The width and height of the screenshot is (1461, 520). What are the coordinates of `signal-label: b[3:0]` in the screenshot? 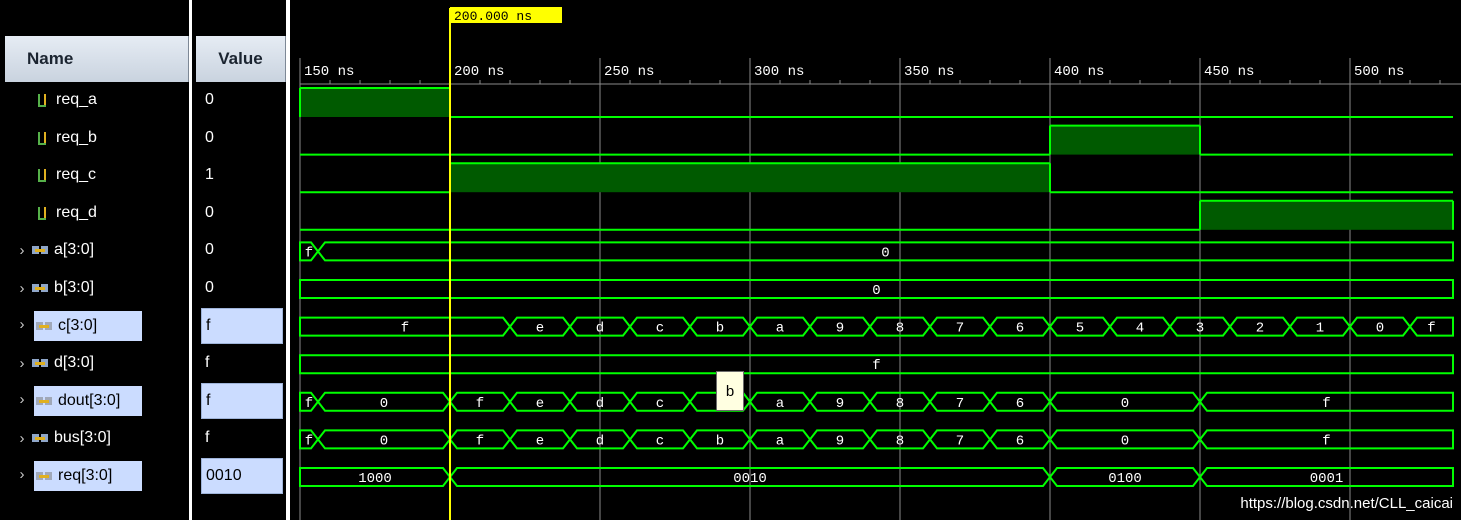 It's located at (74, 287).